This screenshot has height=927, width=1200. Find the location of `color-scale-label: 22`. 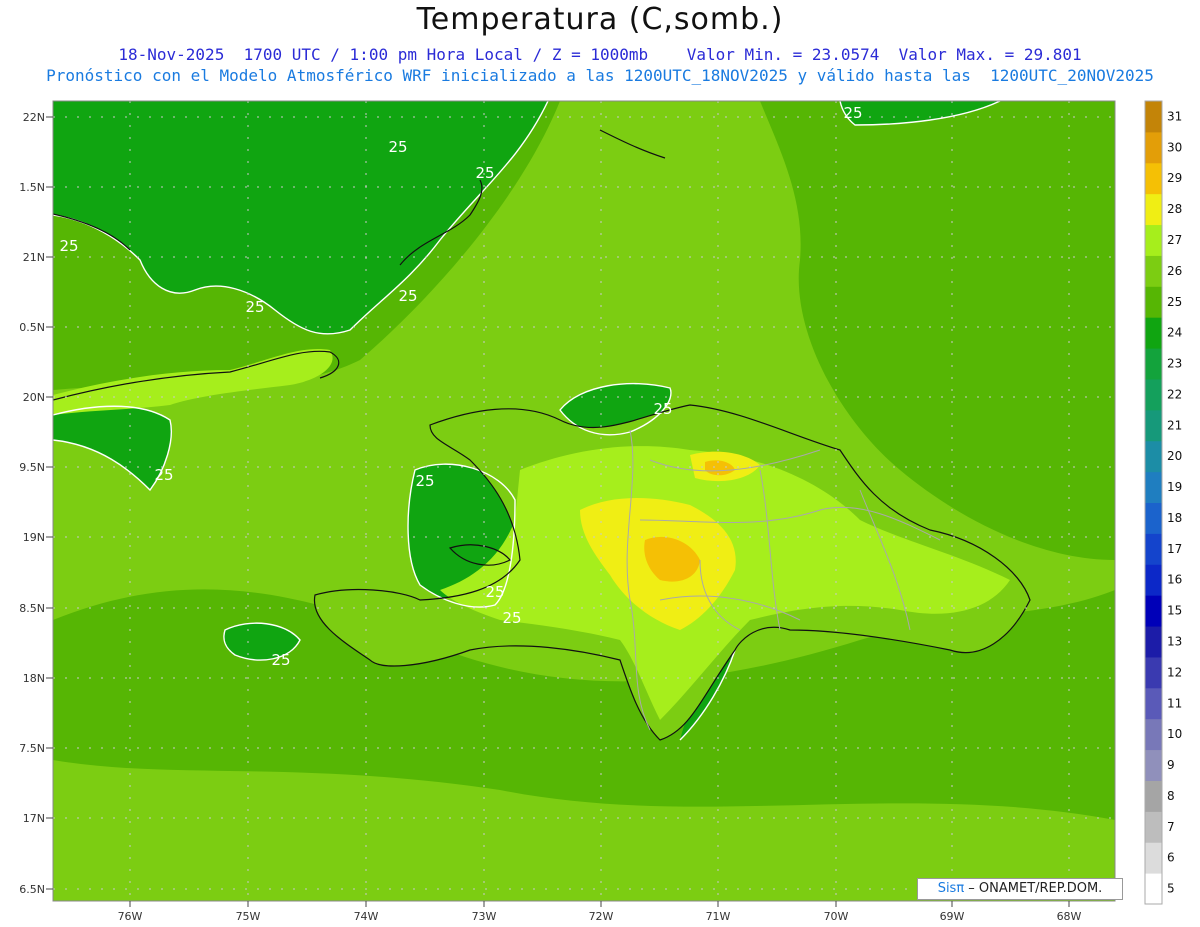

color-scale-label: 22 is located at coordinates (1174, 394).